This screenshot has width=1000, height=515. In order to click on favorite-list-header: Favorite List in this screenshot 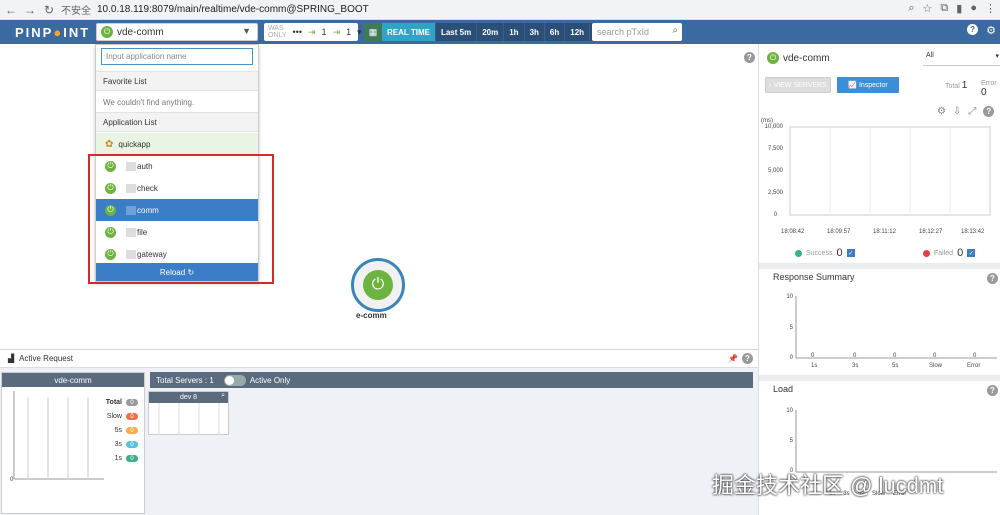, I will do `click(177, 81)`.